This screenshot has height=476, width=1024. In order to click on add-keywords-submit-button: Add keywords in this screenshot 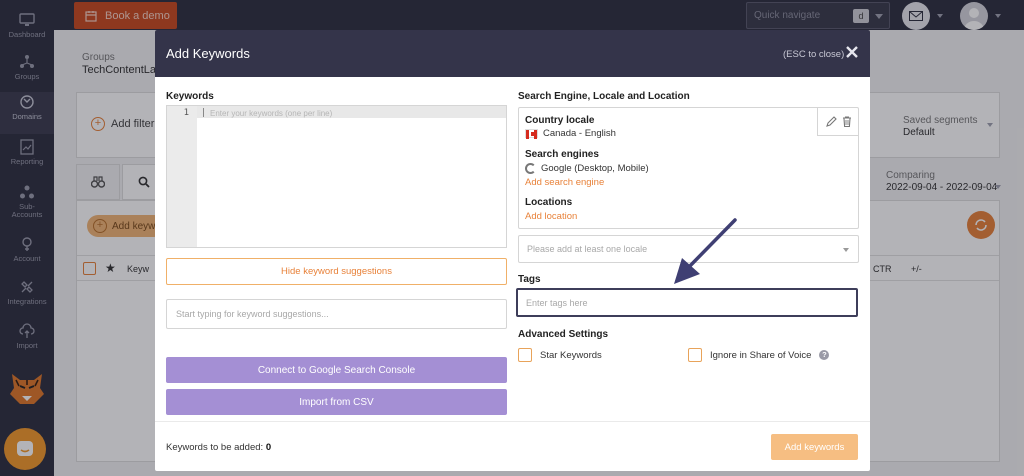, I will do `click(814, 447)`.